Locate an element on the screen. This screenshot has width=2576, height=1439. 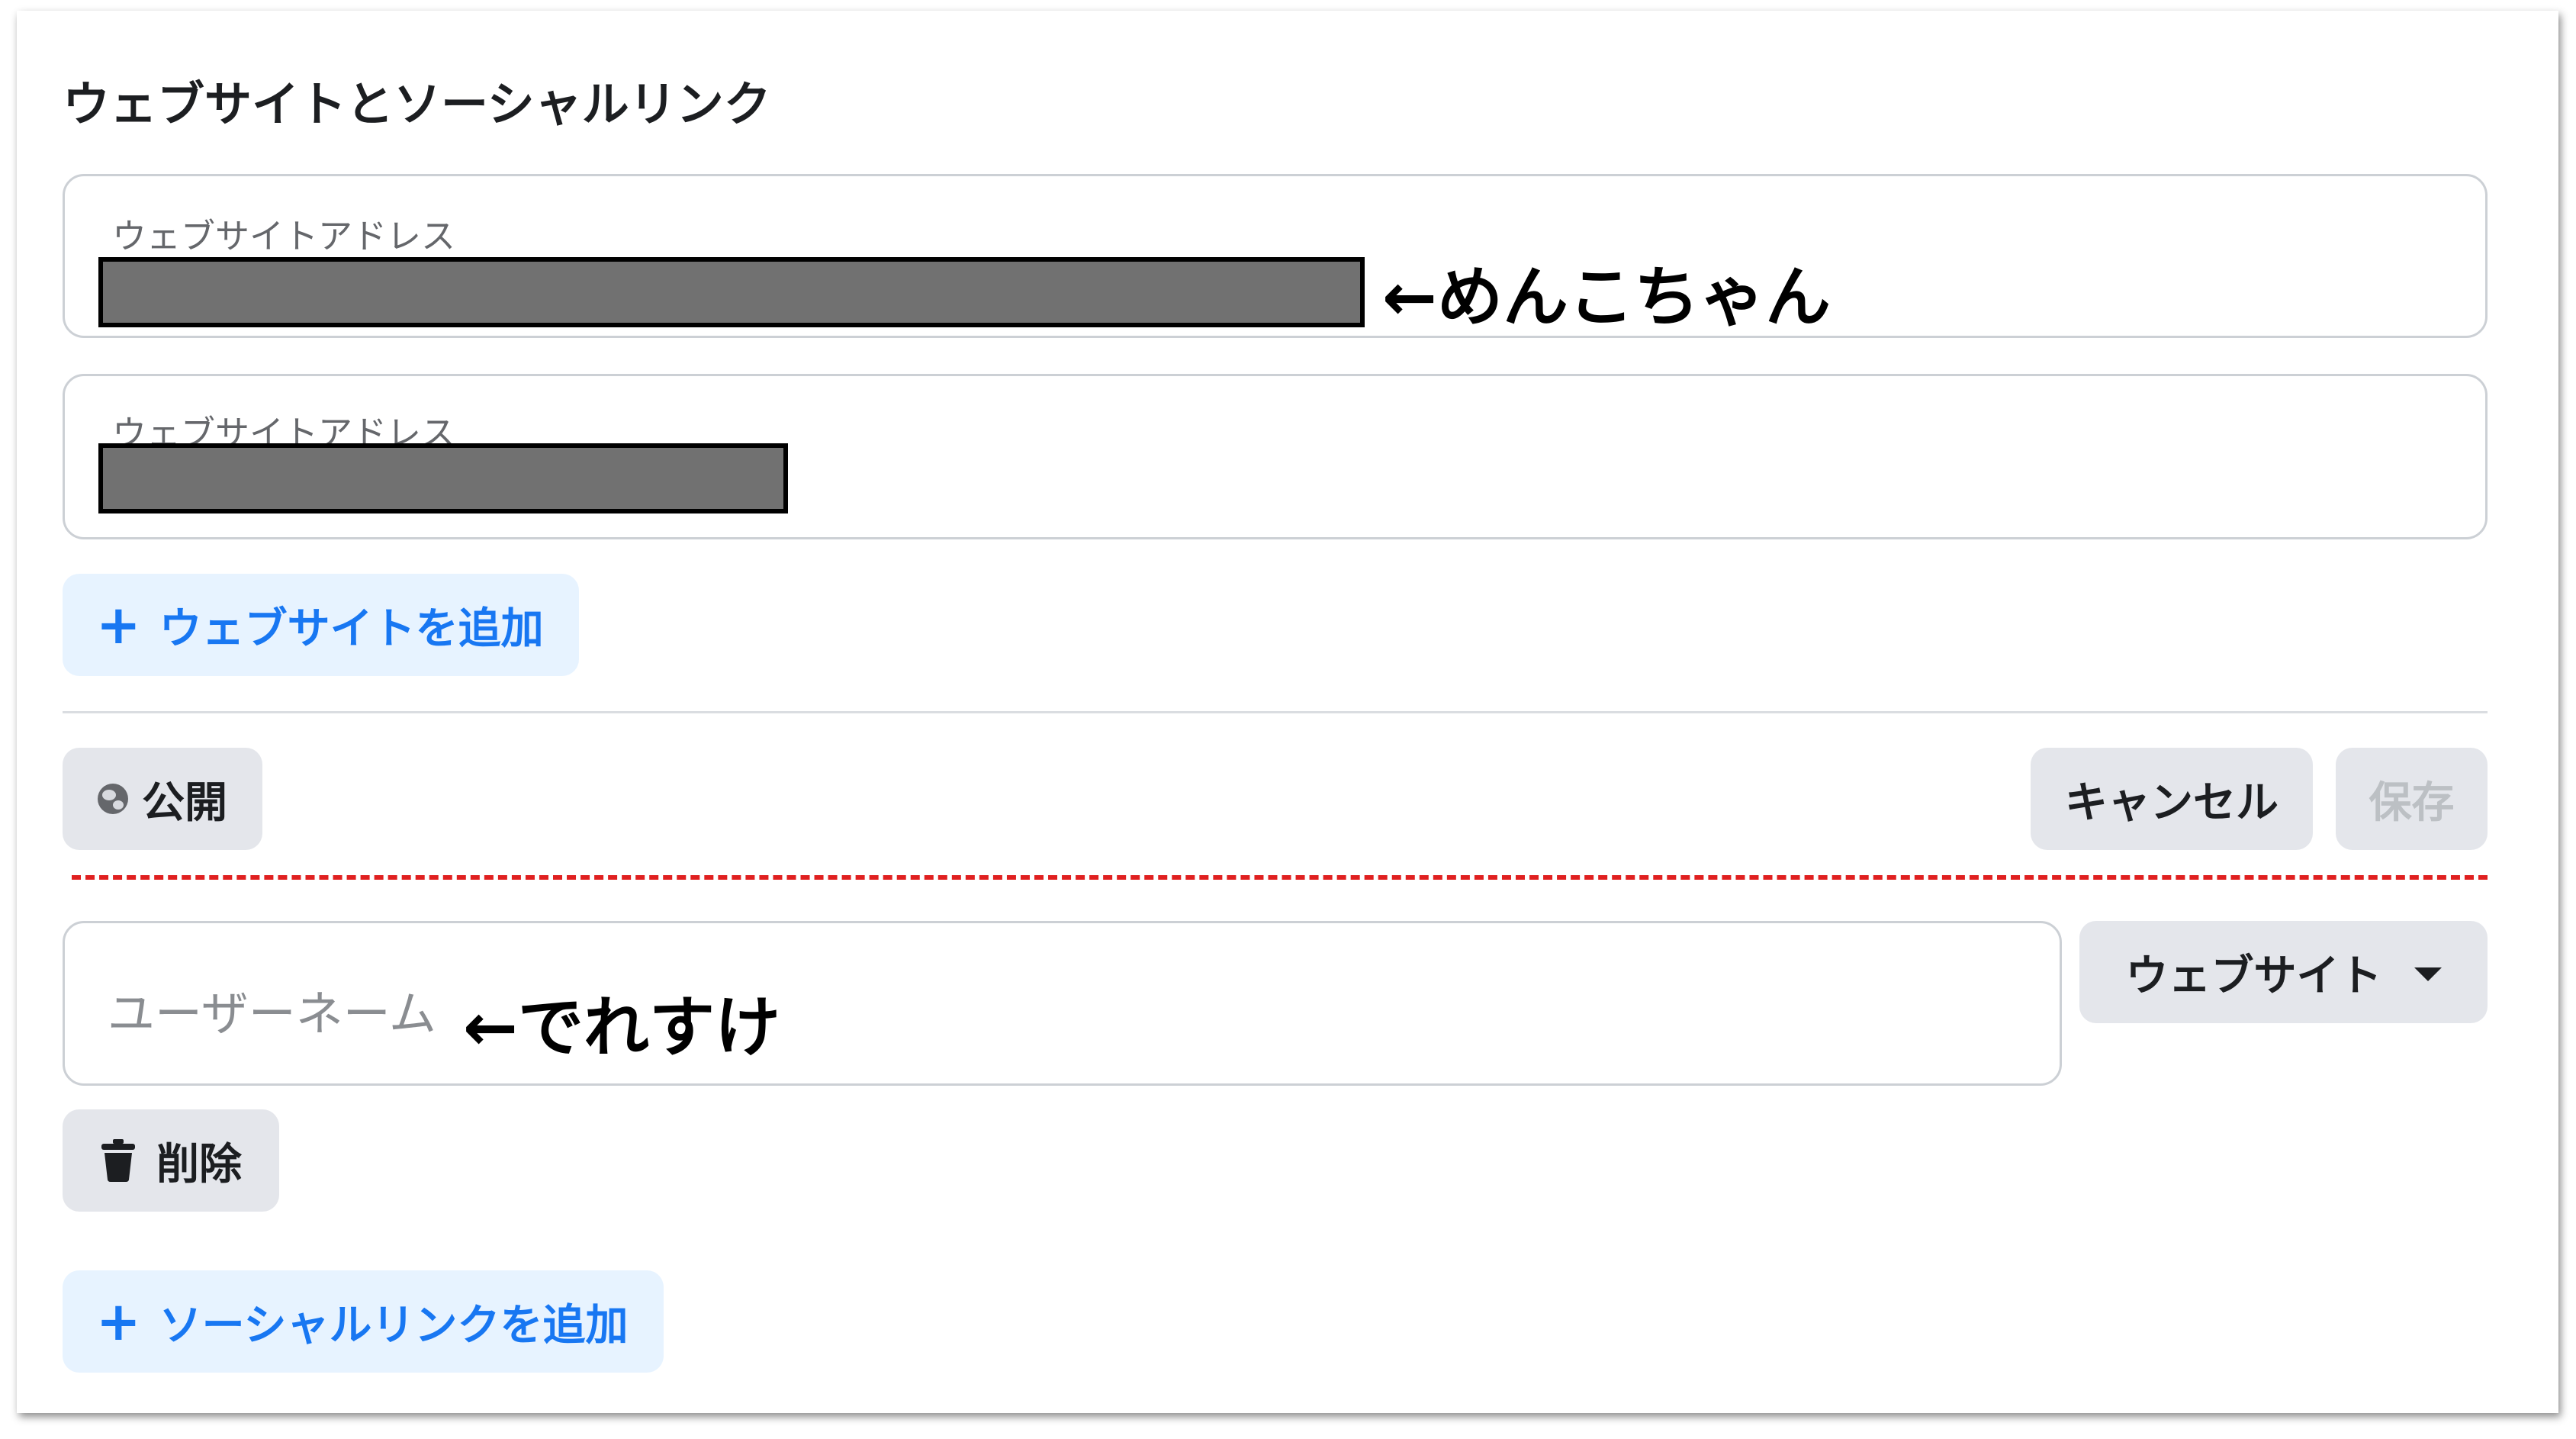
privacy-label: 公開 is located at coordinates (185, 802).